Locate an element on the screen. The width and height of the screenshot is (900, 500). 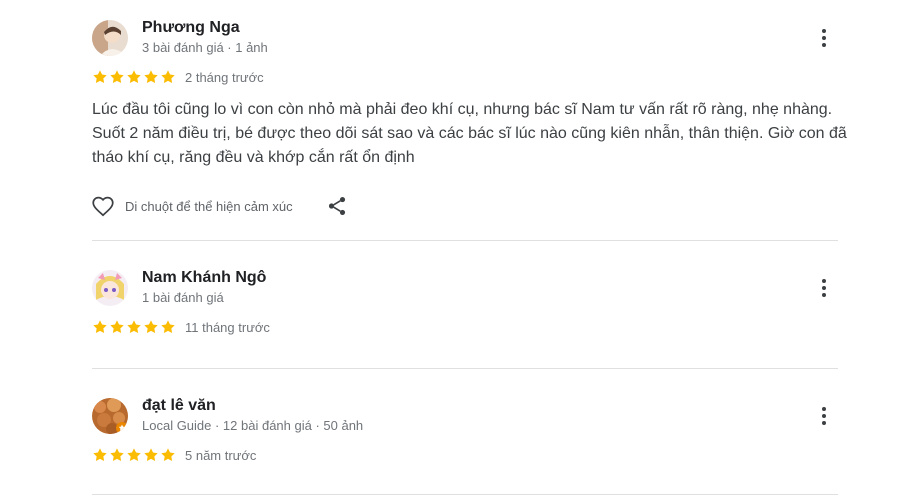
rating-row: 2 tháng trước is located at coordinates (178, 77).